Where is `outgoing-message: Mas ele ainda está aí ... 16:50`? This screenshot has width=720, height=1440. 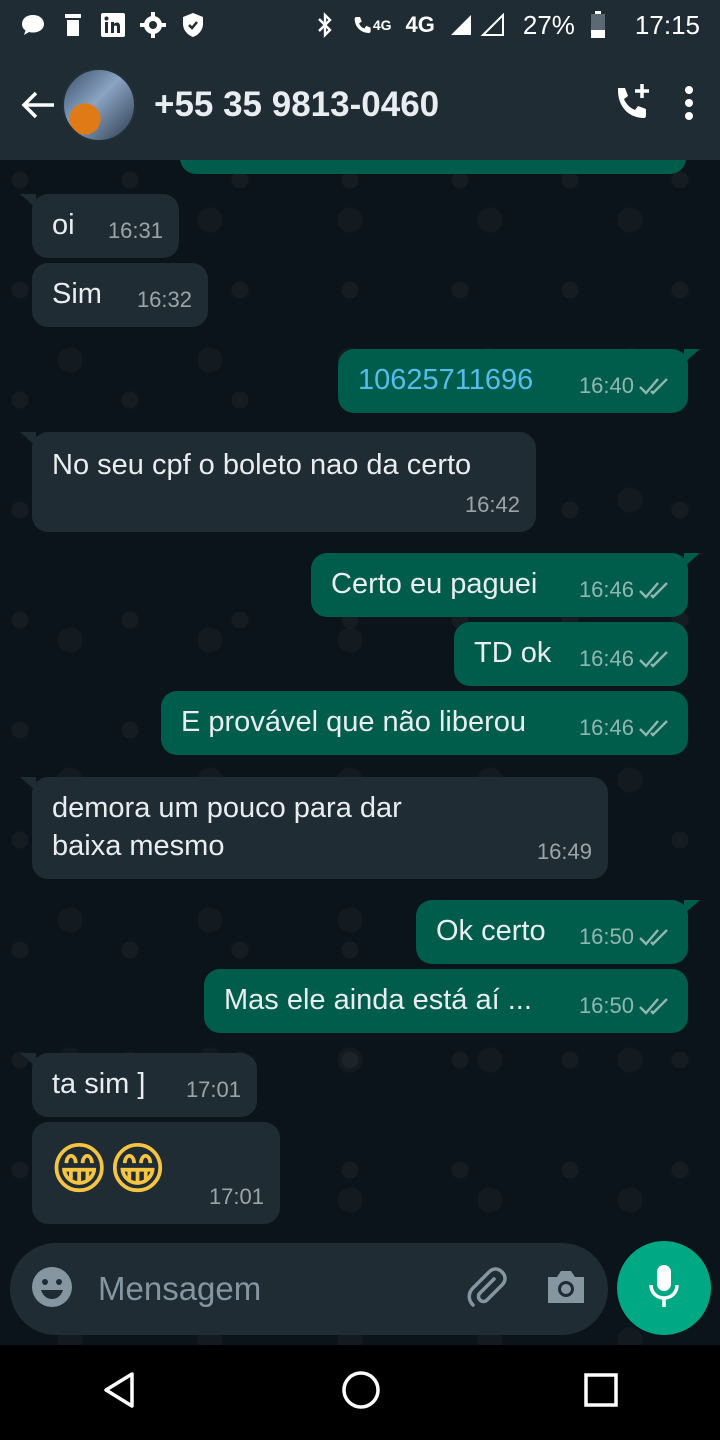 outgoing-message: Mas ele ainda está aí ... 16:50 is located at coordinates (446, 1001).